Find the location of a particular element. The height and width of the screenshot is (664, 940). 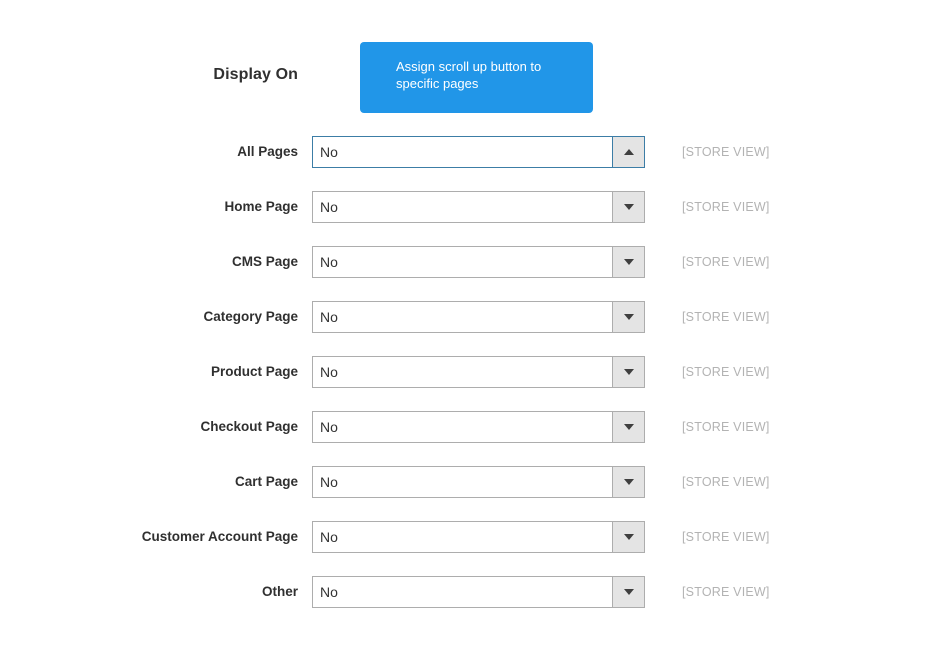

form-row-product-page: Product Page No [STORE VIEW] is located at coordinates (470, 383).